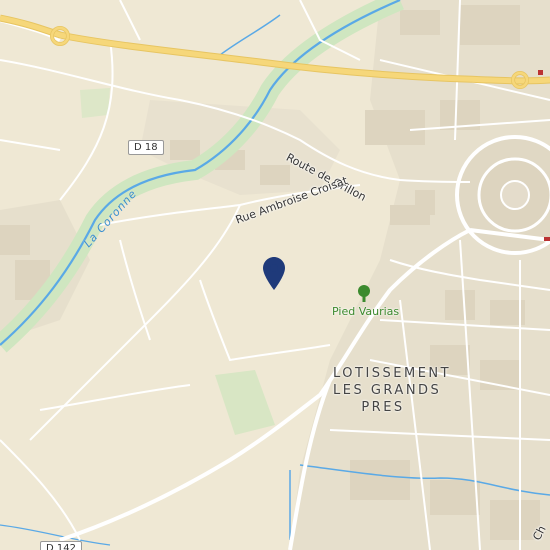  Describe the element at coordinates (383, 407) in the screenshot. I see `area-label-line: PRES` at that location.